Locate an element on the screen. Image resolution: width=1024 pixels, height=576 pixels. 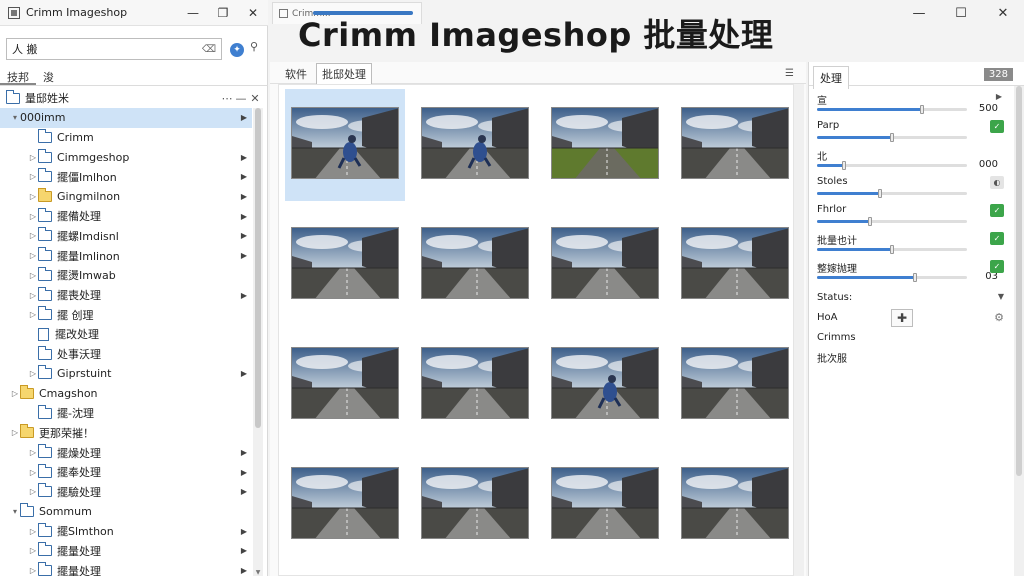
tree-item: ▷ 擺喪处理 ▶ is located at coordinates (126, 295).